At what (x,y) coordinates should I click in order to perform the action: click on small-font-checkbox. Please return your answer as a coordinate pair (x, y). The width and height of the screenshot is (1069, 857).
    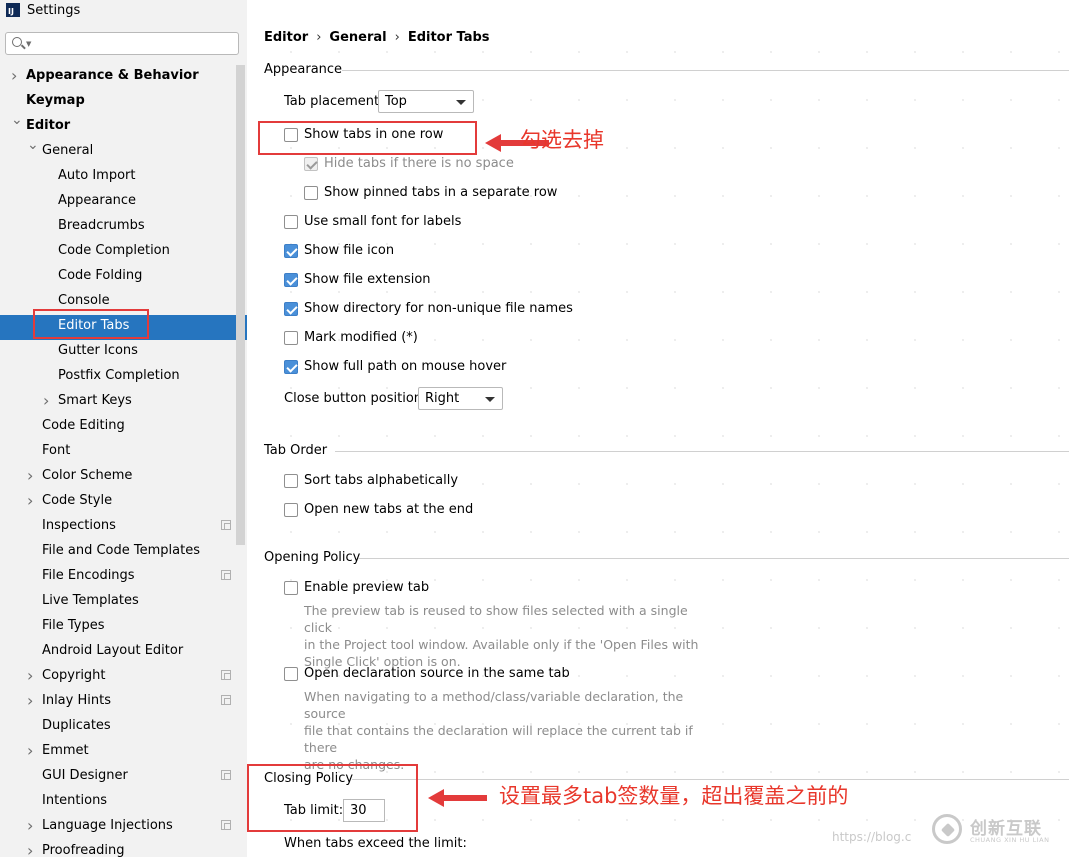
    Looking at the image, I should click on (291, 222).